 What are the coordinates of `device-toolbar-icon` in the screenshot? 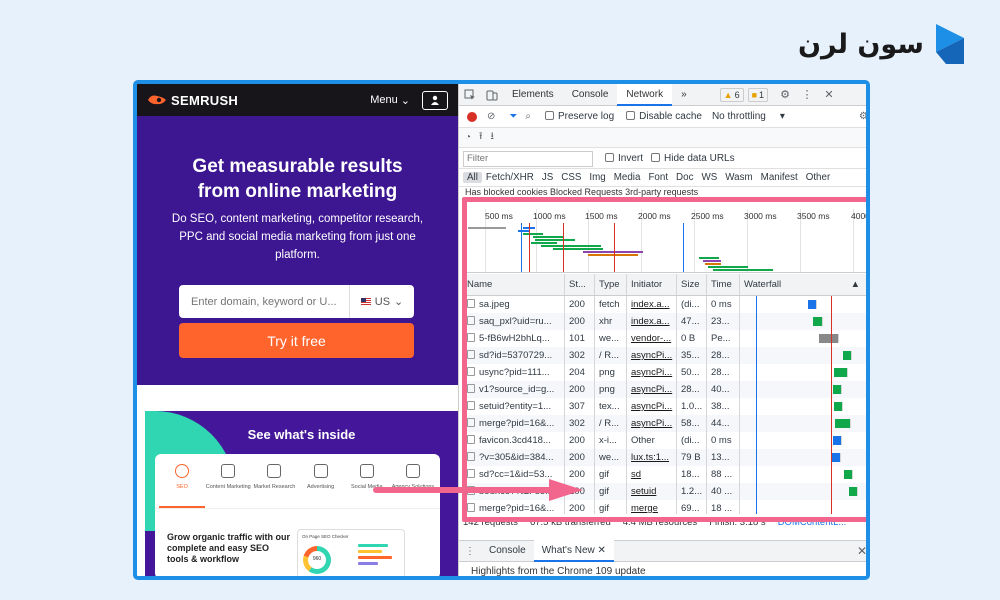 It's located at (492, 95).